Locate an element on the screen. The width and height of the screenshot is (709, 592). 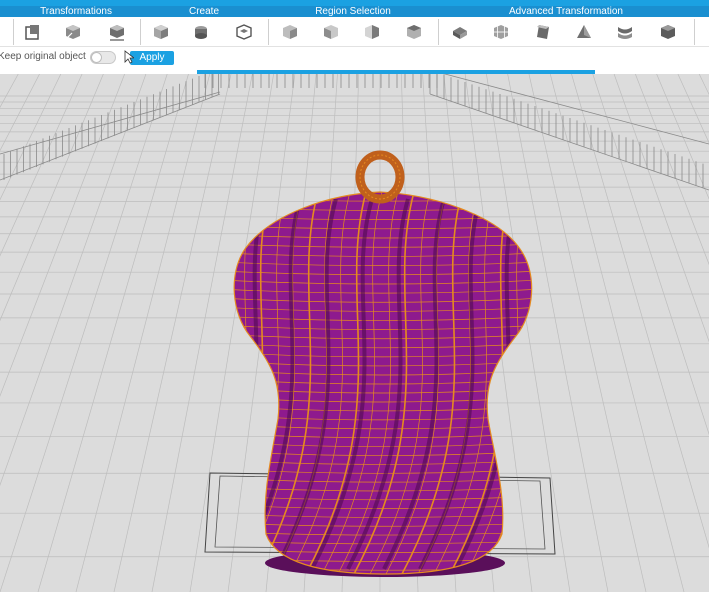
twist-button is located at coordinates (543, 32).